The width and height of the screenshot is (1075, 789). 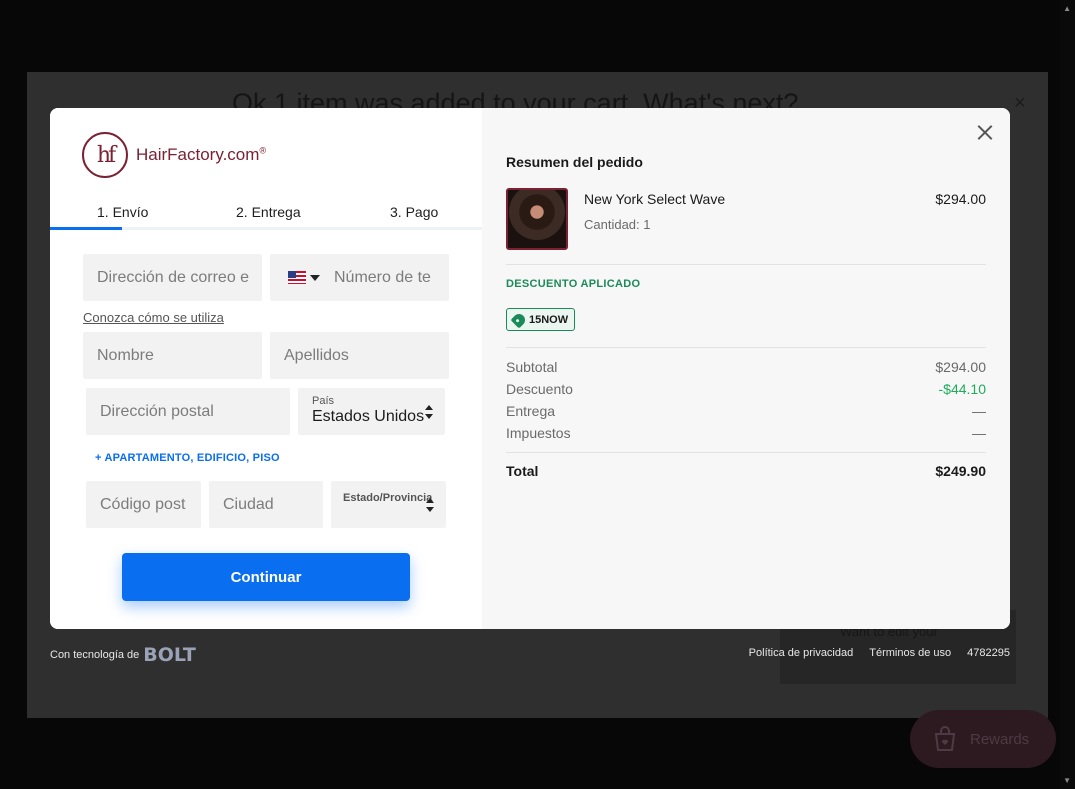 What do you see at coordinates (268, 212) in the screenshot?
I see `tab-entrega: 2. Entrega` at bounding box center [268, 212].